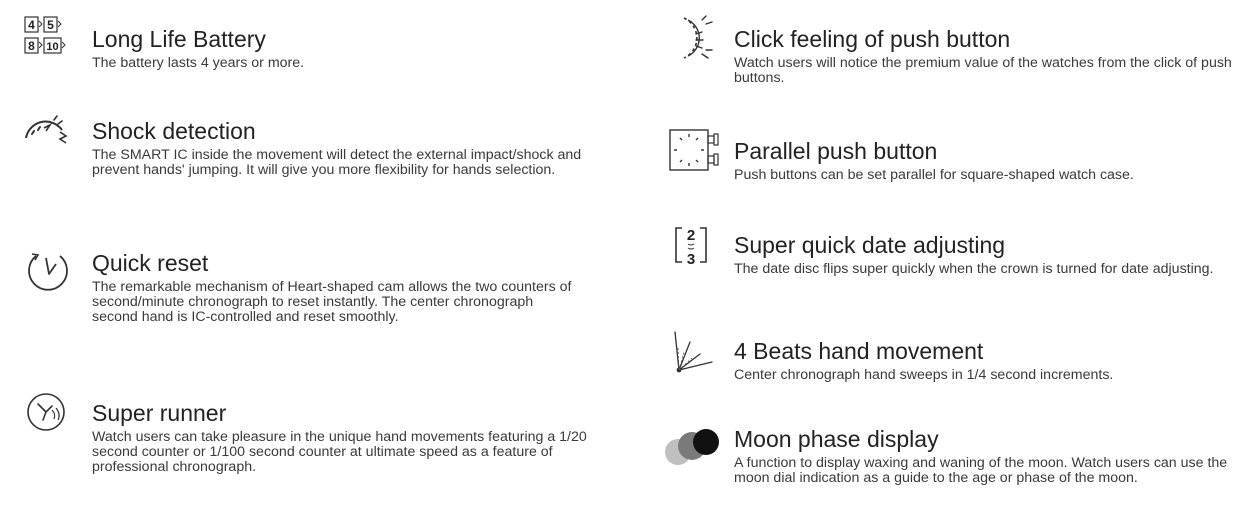 The image size is (1236, 527). I want to click on battery-badge: 8, so click(31, 46).